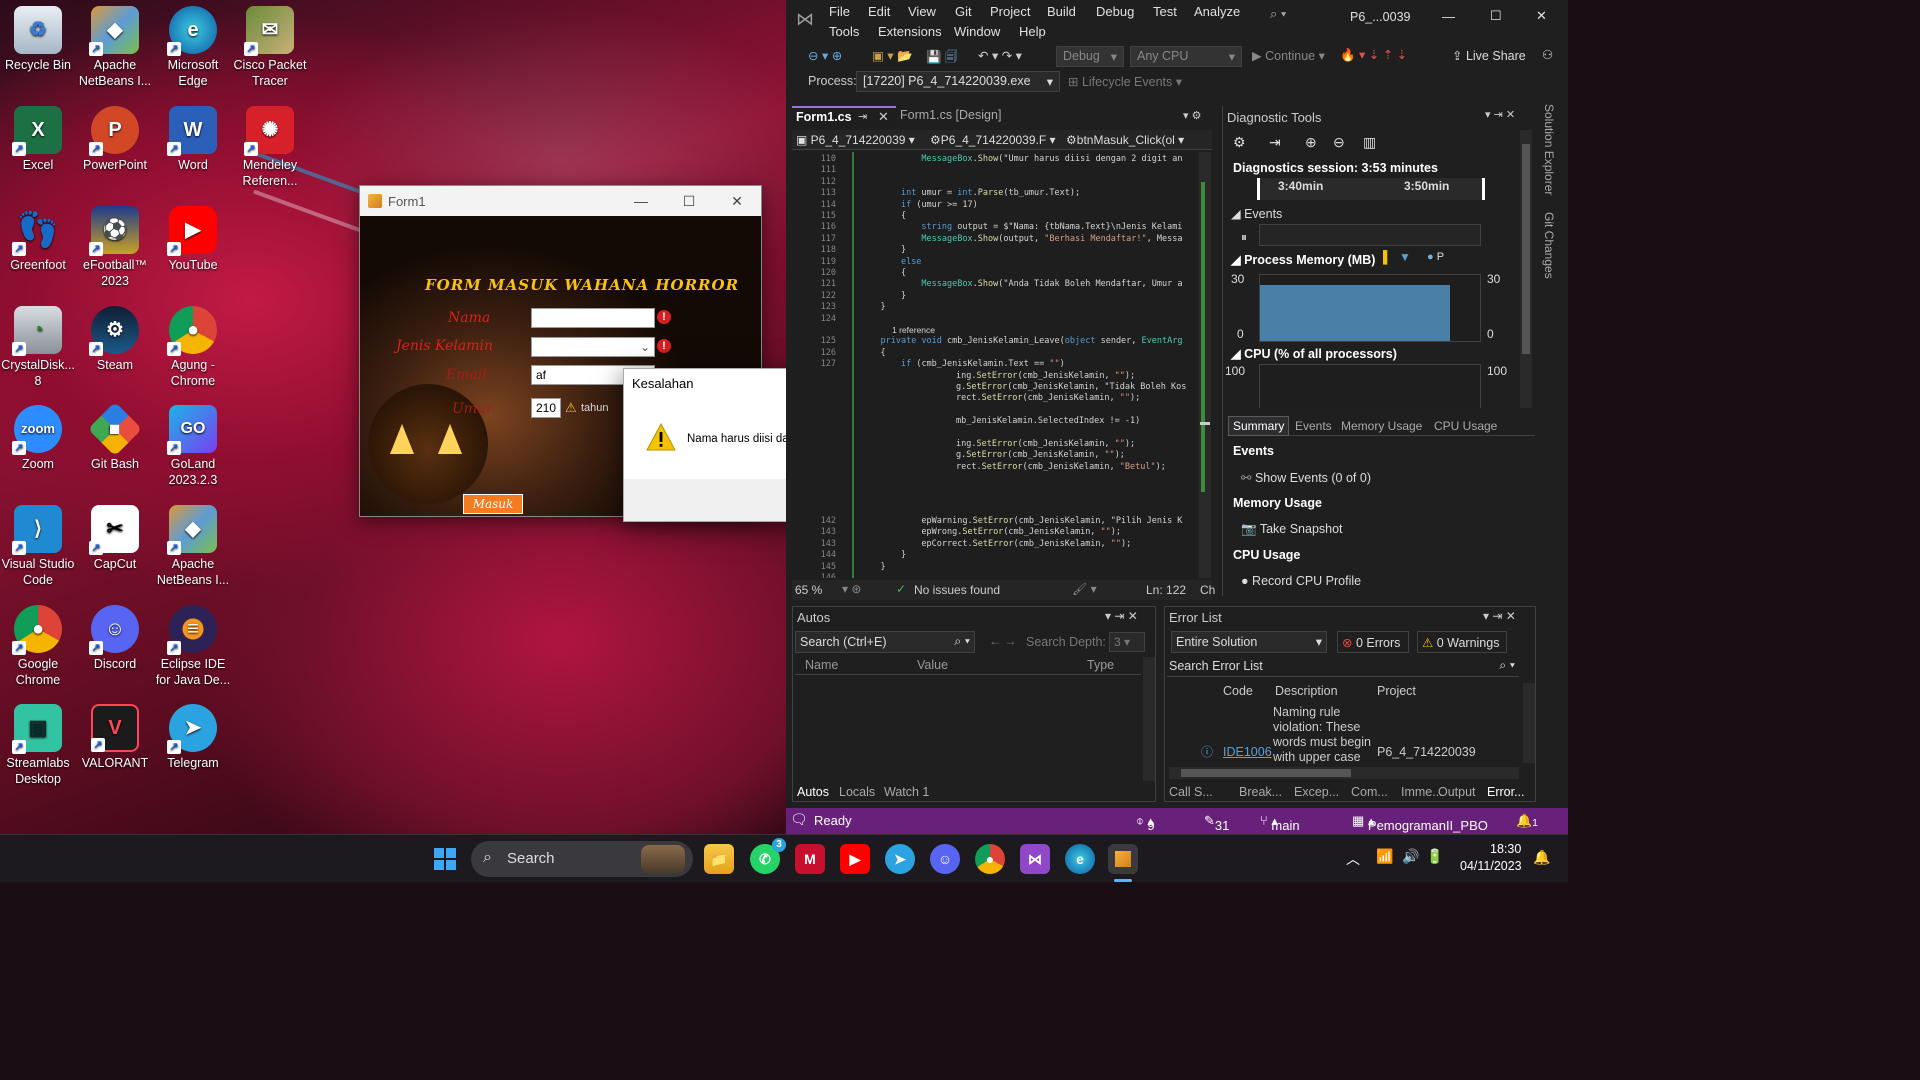  I want to click on events-section-header: ◢ Events, so click(1256, 213).